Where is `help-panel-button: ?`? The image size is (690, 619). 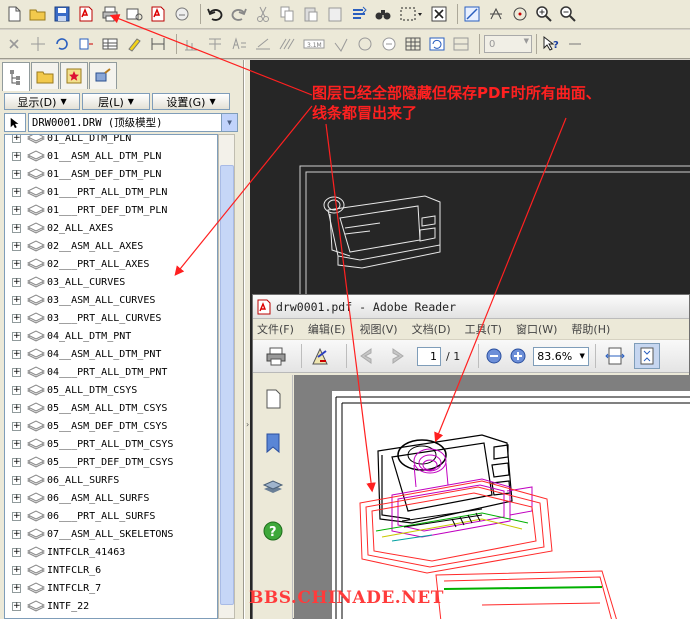 help-panel-button: ? is located at coordinates (273, 531).